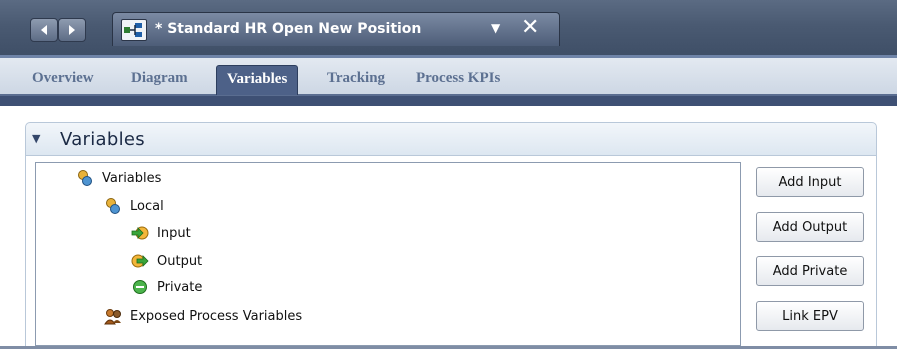 Image resolution: width=897 pixels, height=349 pixels. I want to click on arrow-left-icon, so click(44, 30).